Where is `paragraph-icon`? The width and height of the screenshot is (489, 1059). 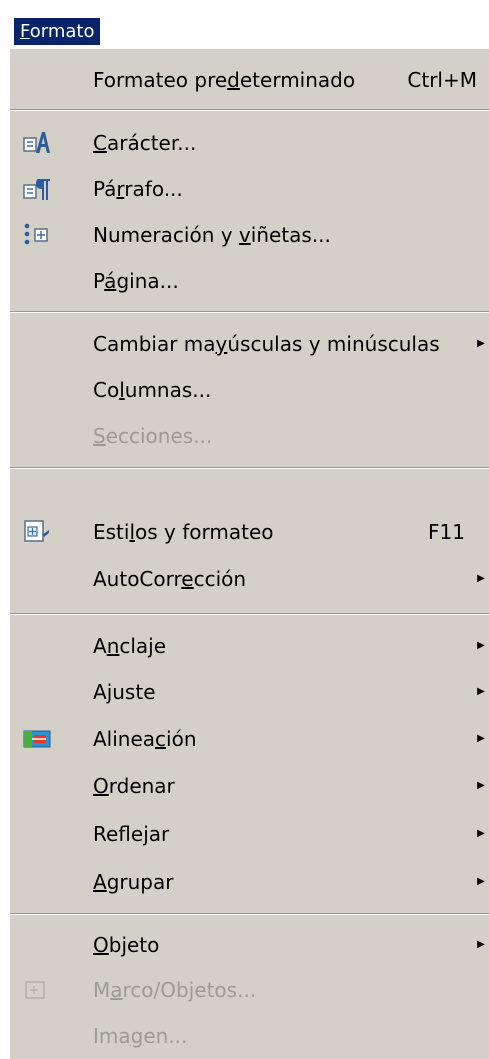 paragraph-icon is located at coordinates (37, 189).